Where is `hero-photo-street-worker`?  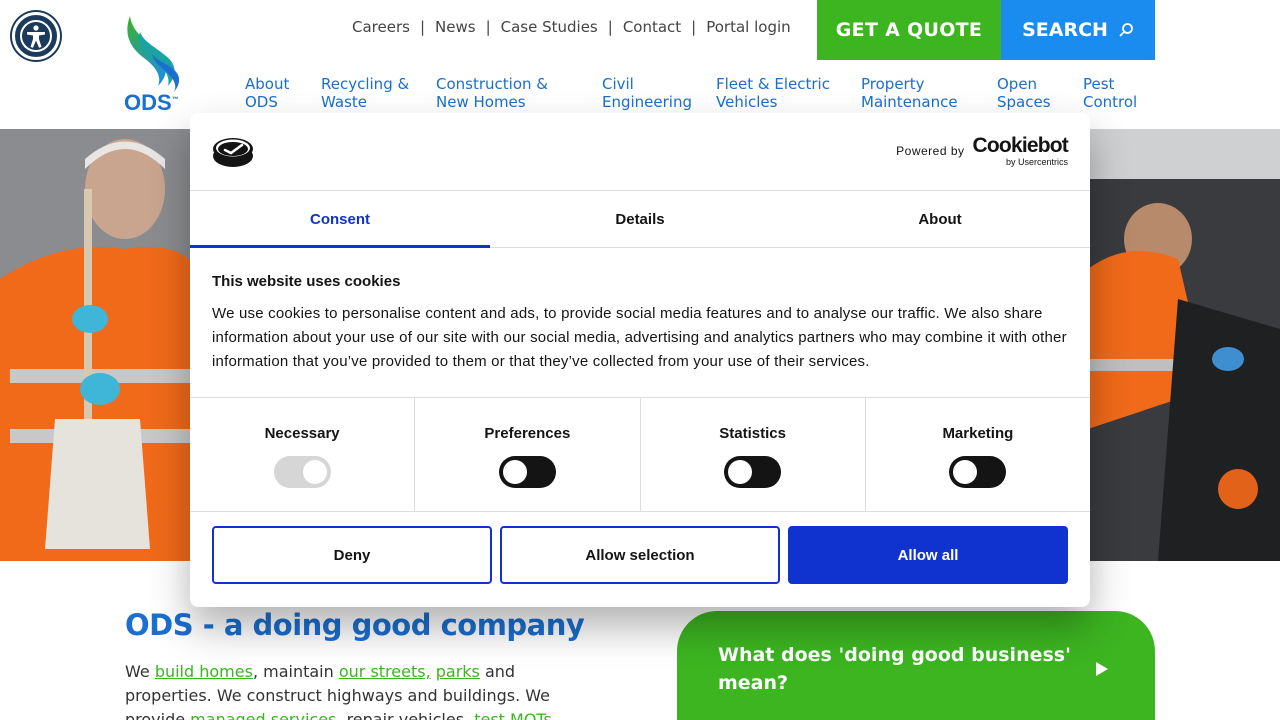 hero-photo-street-worker is located at coordinates (100, 345).